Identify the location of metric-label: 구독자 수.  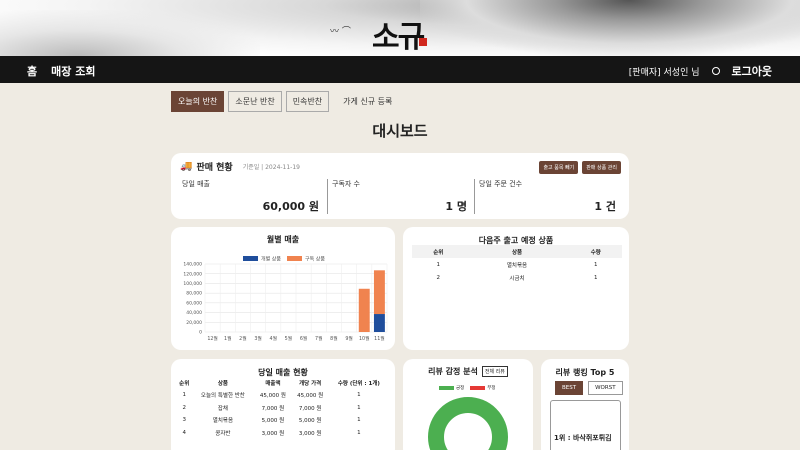
(346, 184).